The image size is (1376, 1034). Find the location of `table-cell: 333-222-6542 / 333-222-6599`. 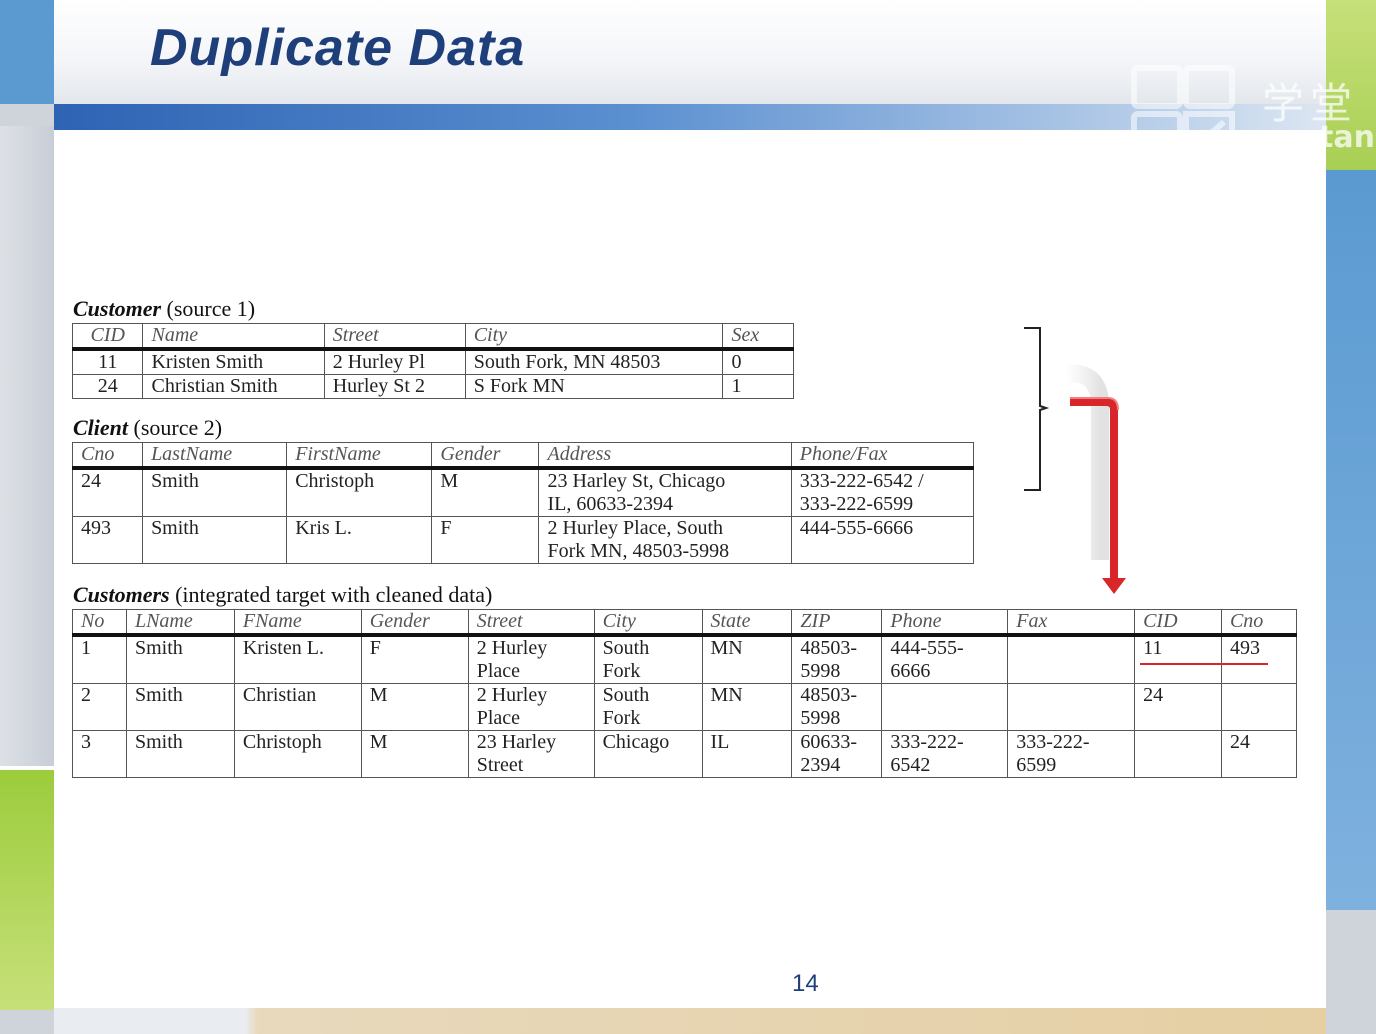

table-cell: 333-222-6542 / 333-222-6599 is located at coordinates (882, 492).